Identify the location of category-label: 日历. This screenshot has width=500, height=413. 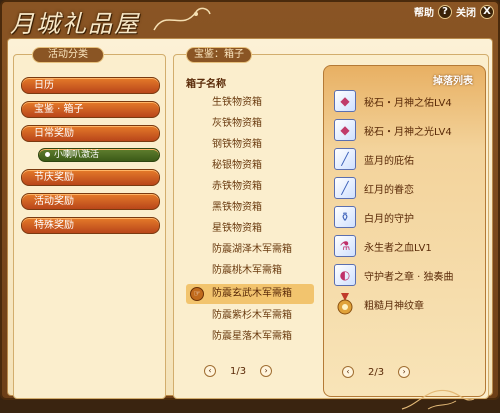
(44, 85).